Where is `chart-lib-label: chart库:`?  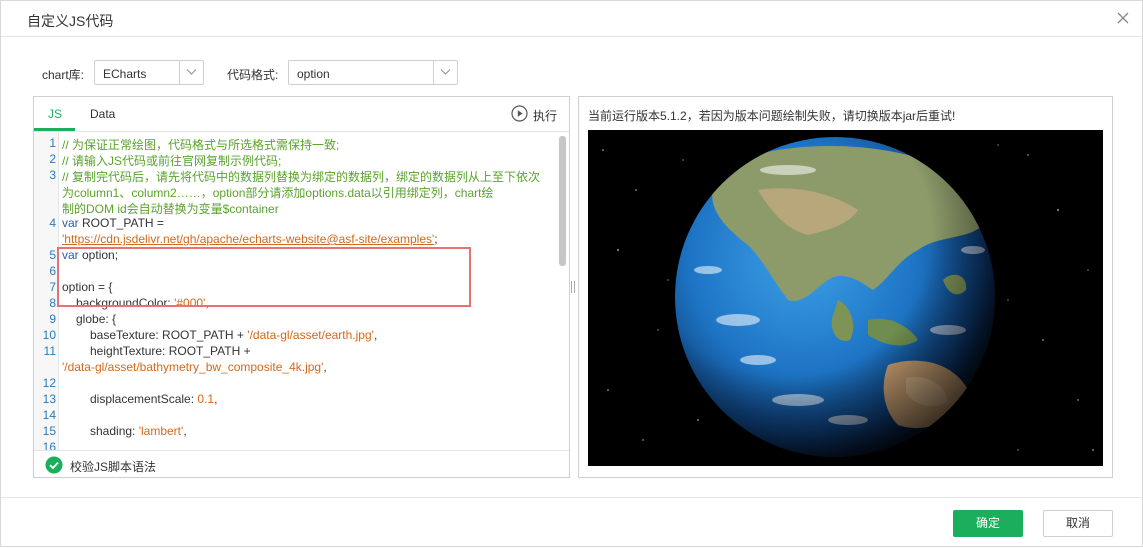 chart-lib-label: chart库: is located at coordinates (63, 75).